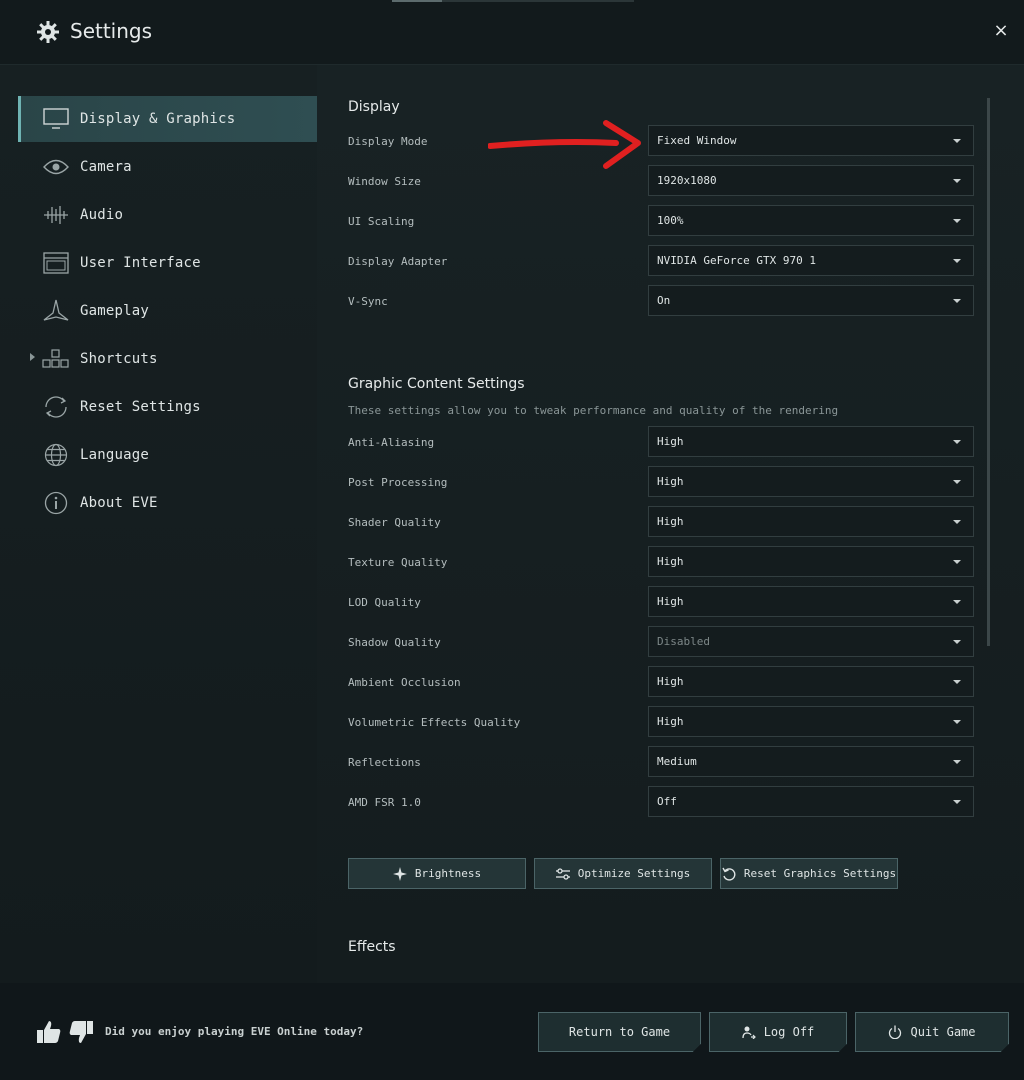 This screenshot has width=1024, height=1080. Describe the element at coordinates (56, 263) in the screenshot. I see `window-icon` at that location.